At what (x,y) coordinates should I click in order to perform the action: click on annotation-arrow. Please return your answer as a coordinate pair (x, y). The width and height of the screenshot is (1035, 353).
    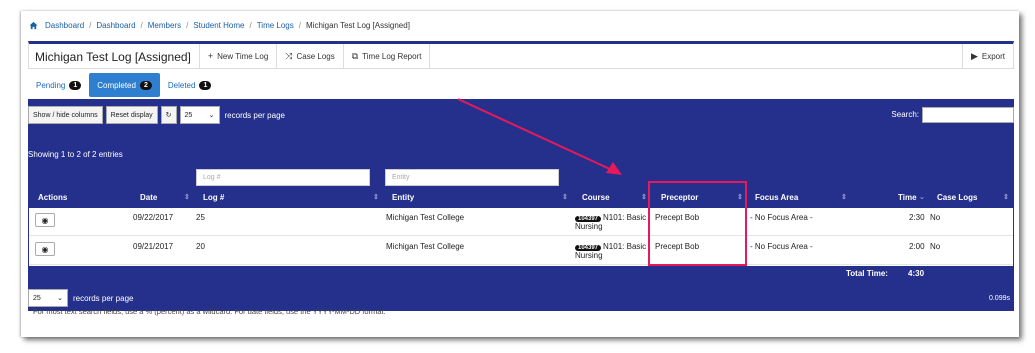
    Looking at the image, I should click on (539, 136).